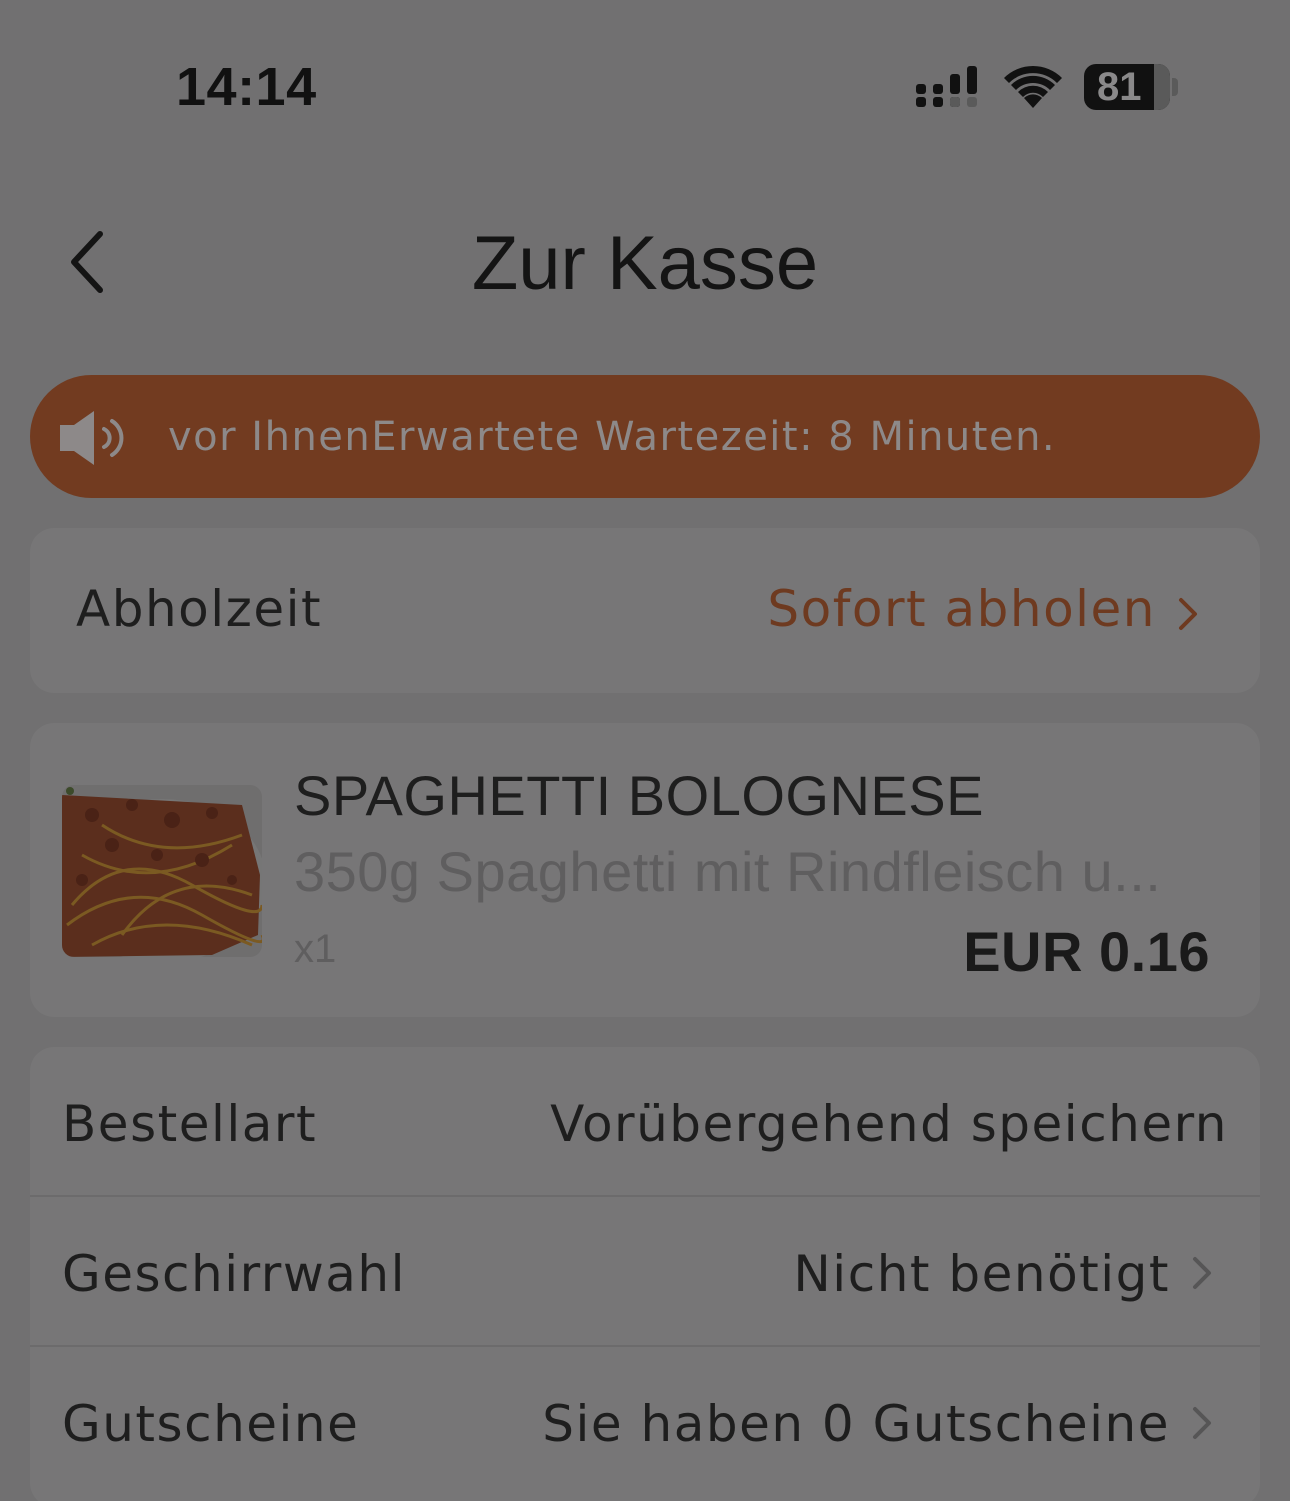 Image resolution: width=1290 pixels, height=1501 pixels. I want to click on order-type-row: Bestellart Vorübergehend speichern, so click(645, 1122).